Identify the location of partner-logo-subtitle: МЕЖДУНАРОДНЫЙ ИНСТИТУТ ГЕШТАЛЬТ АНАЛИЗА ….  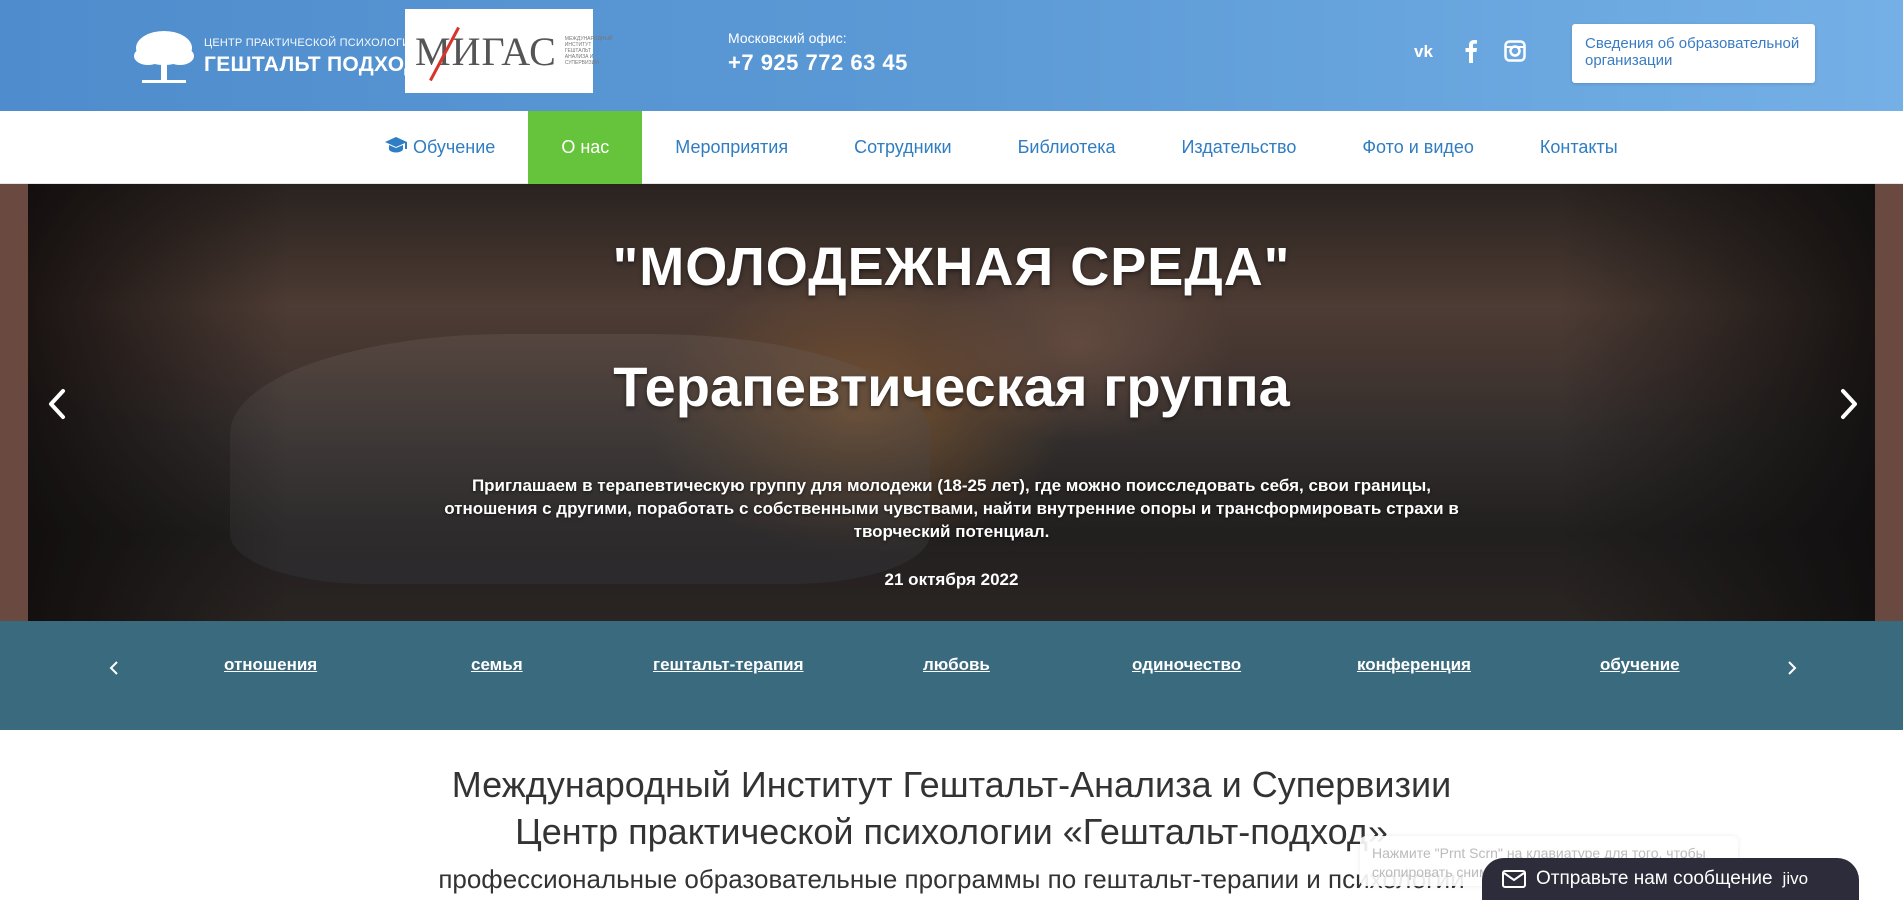
(588, 51).